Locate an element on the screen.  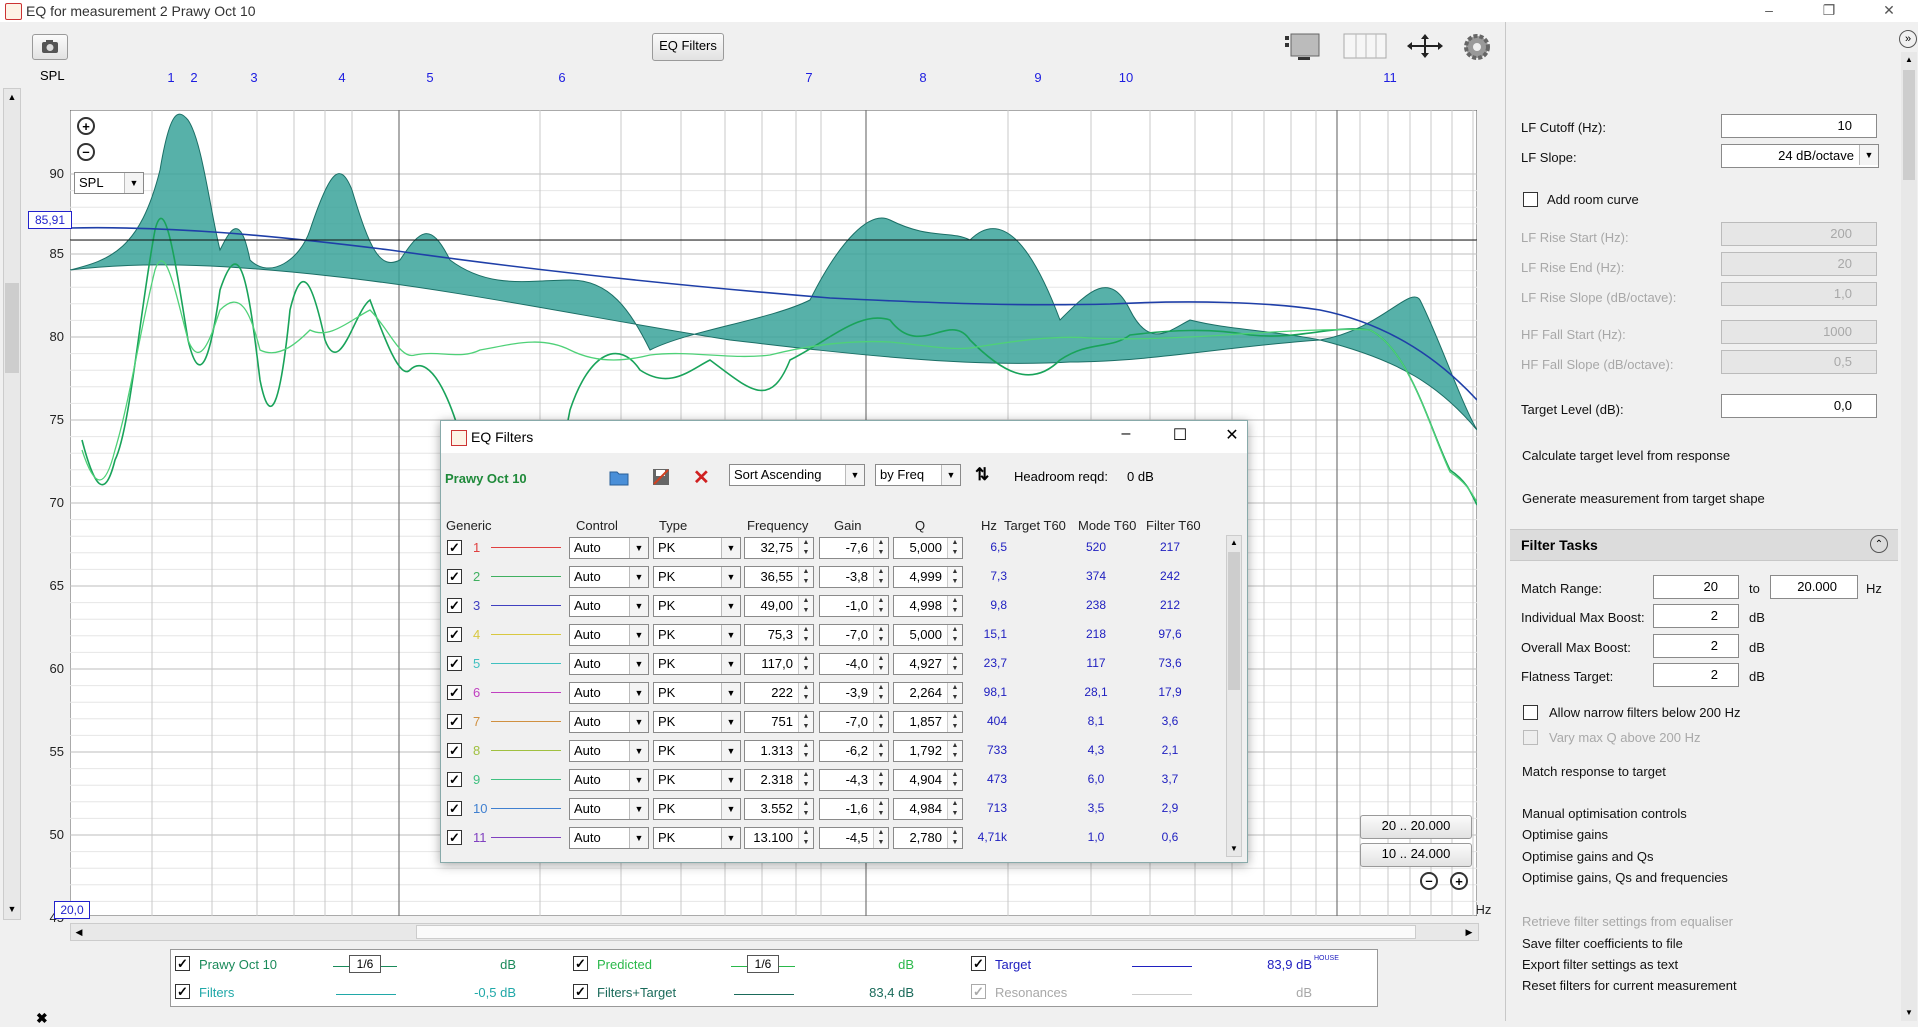
layout-toggle-button is located at coordinates (1302, 46).